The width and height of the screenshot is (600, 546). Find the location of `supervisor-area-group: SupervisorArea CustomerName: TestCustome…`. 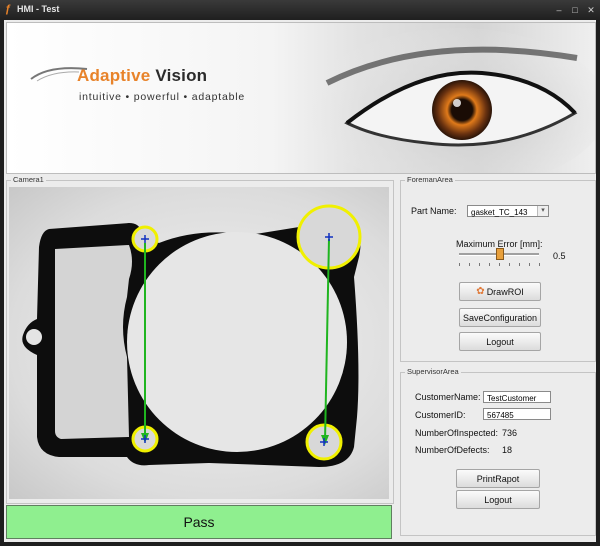

supervisor-area-group: SupervisorArea CustomerName: TestCustome… is located at coordinates (498, 451).